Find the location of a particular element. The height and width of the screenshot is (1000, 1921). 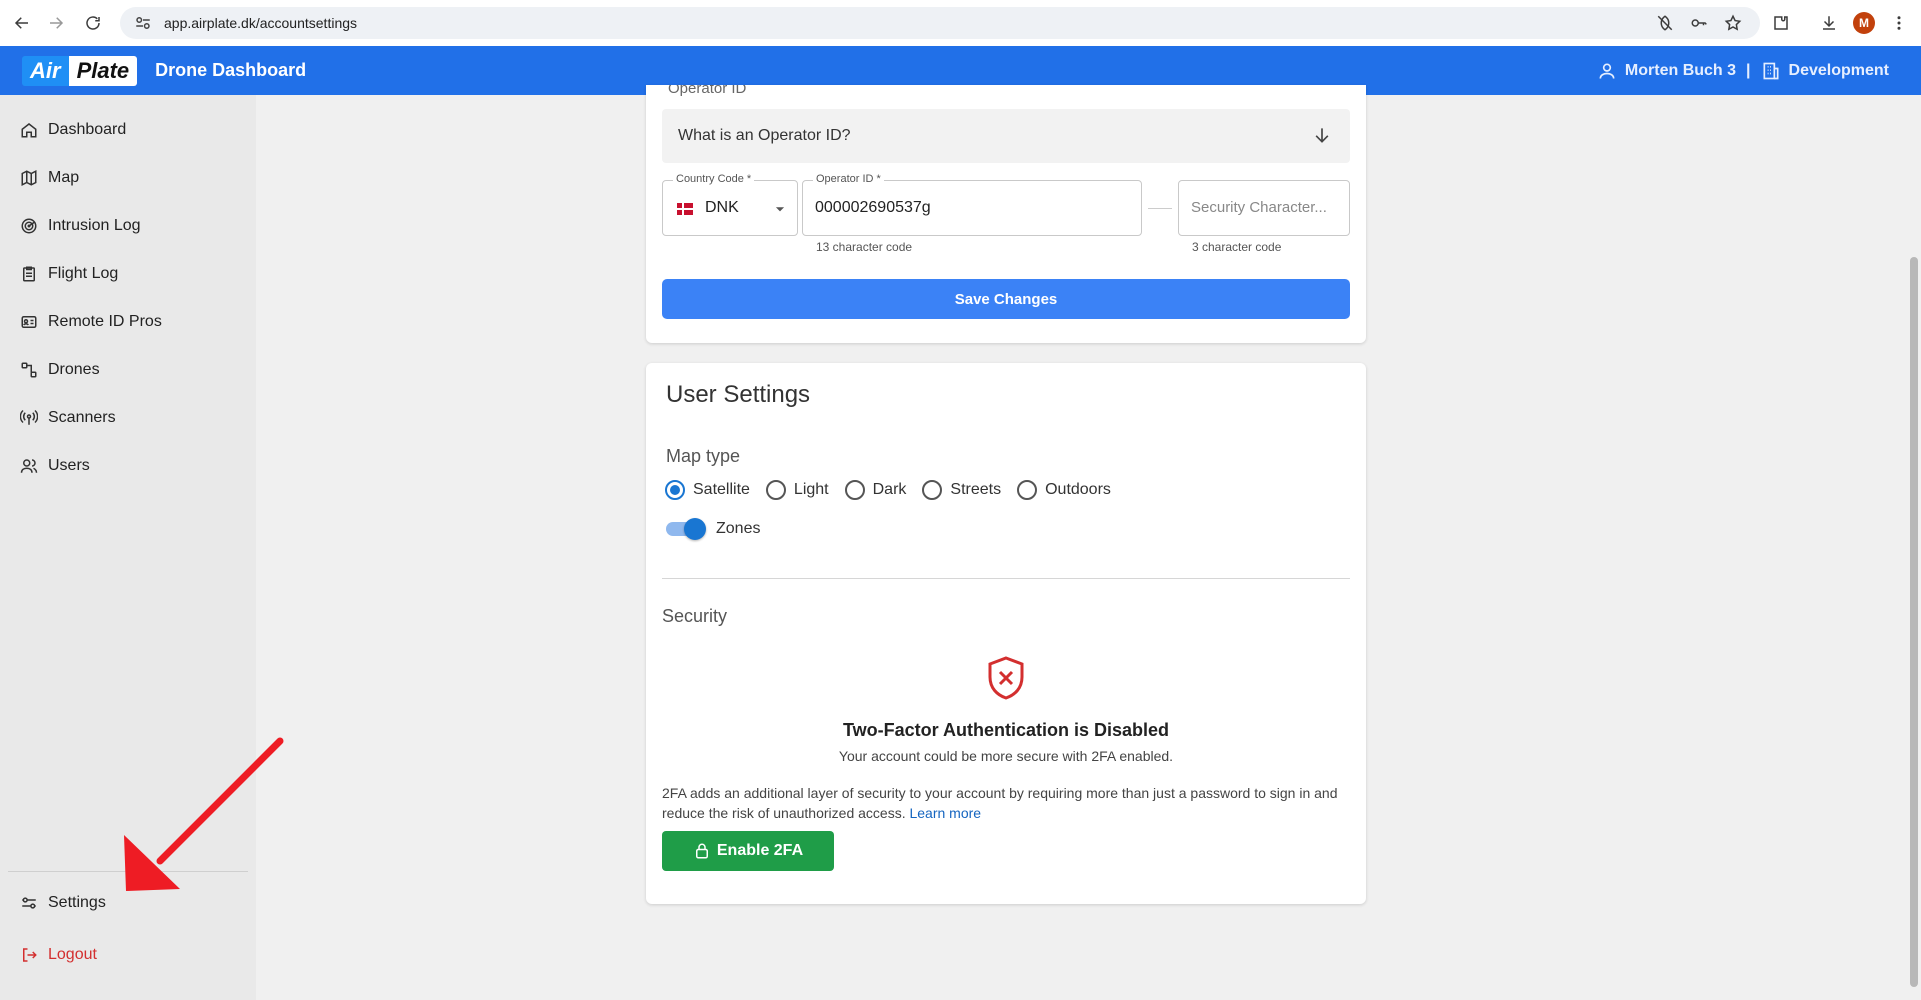

sidebar-item-dashboard: Dashboard is located at coordinates (73, 130).